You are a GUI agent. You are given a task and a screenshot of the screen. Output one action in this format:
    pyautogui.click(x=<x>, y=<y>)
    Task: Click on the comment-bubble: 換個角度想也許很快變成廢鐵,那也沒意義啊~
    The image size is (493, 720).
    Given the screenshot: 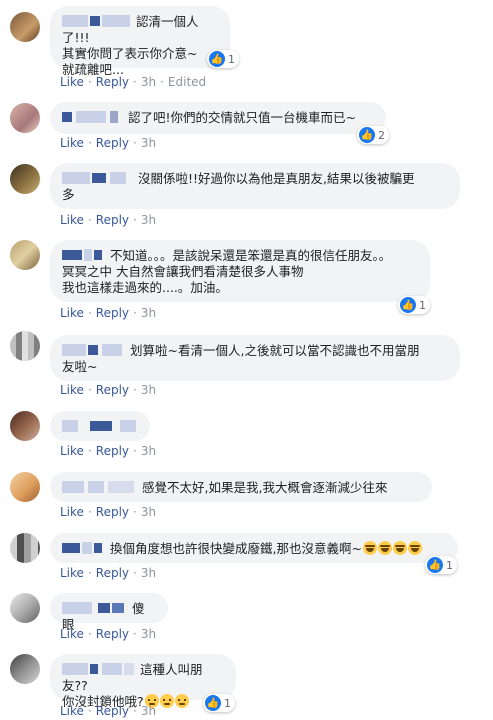 What is the action you would take?
    pyautogui.click(x=254, y=548)
    